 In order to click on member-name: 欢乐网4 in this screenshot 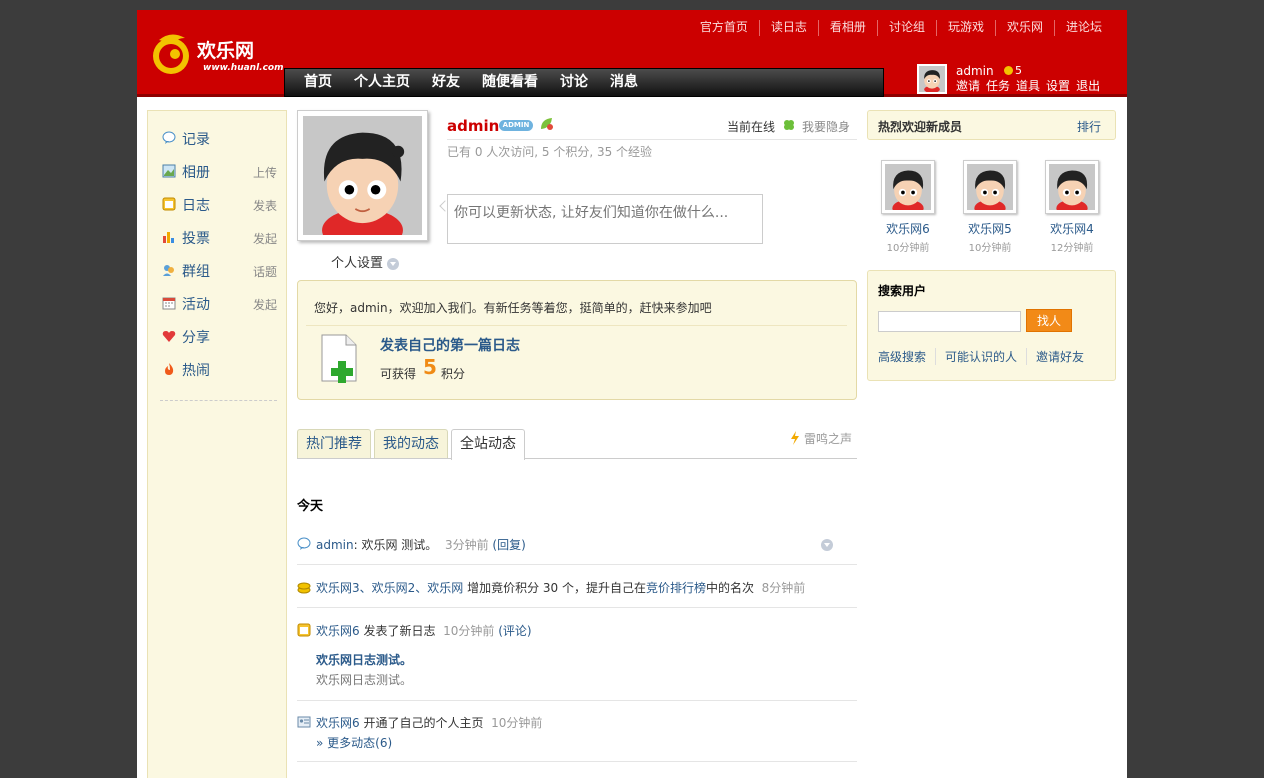, I will do `click(1072, 228)`.